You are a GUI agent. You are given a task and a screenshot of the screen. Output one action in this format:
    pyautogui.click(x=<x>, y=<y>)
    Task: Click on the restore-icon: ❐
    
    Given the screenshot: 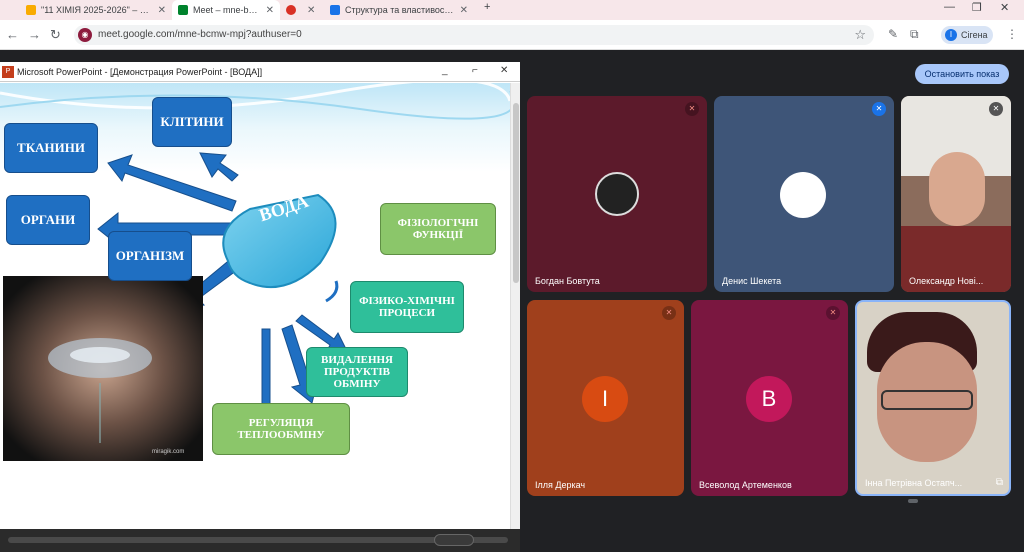 What is the action you would take?
    pyautogui.click(x=977, y=7)
    